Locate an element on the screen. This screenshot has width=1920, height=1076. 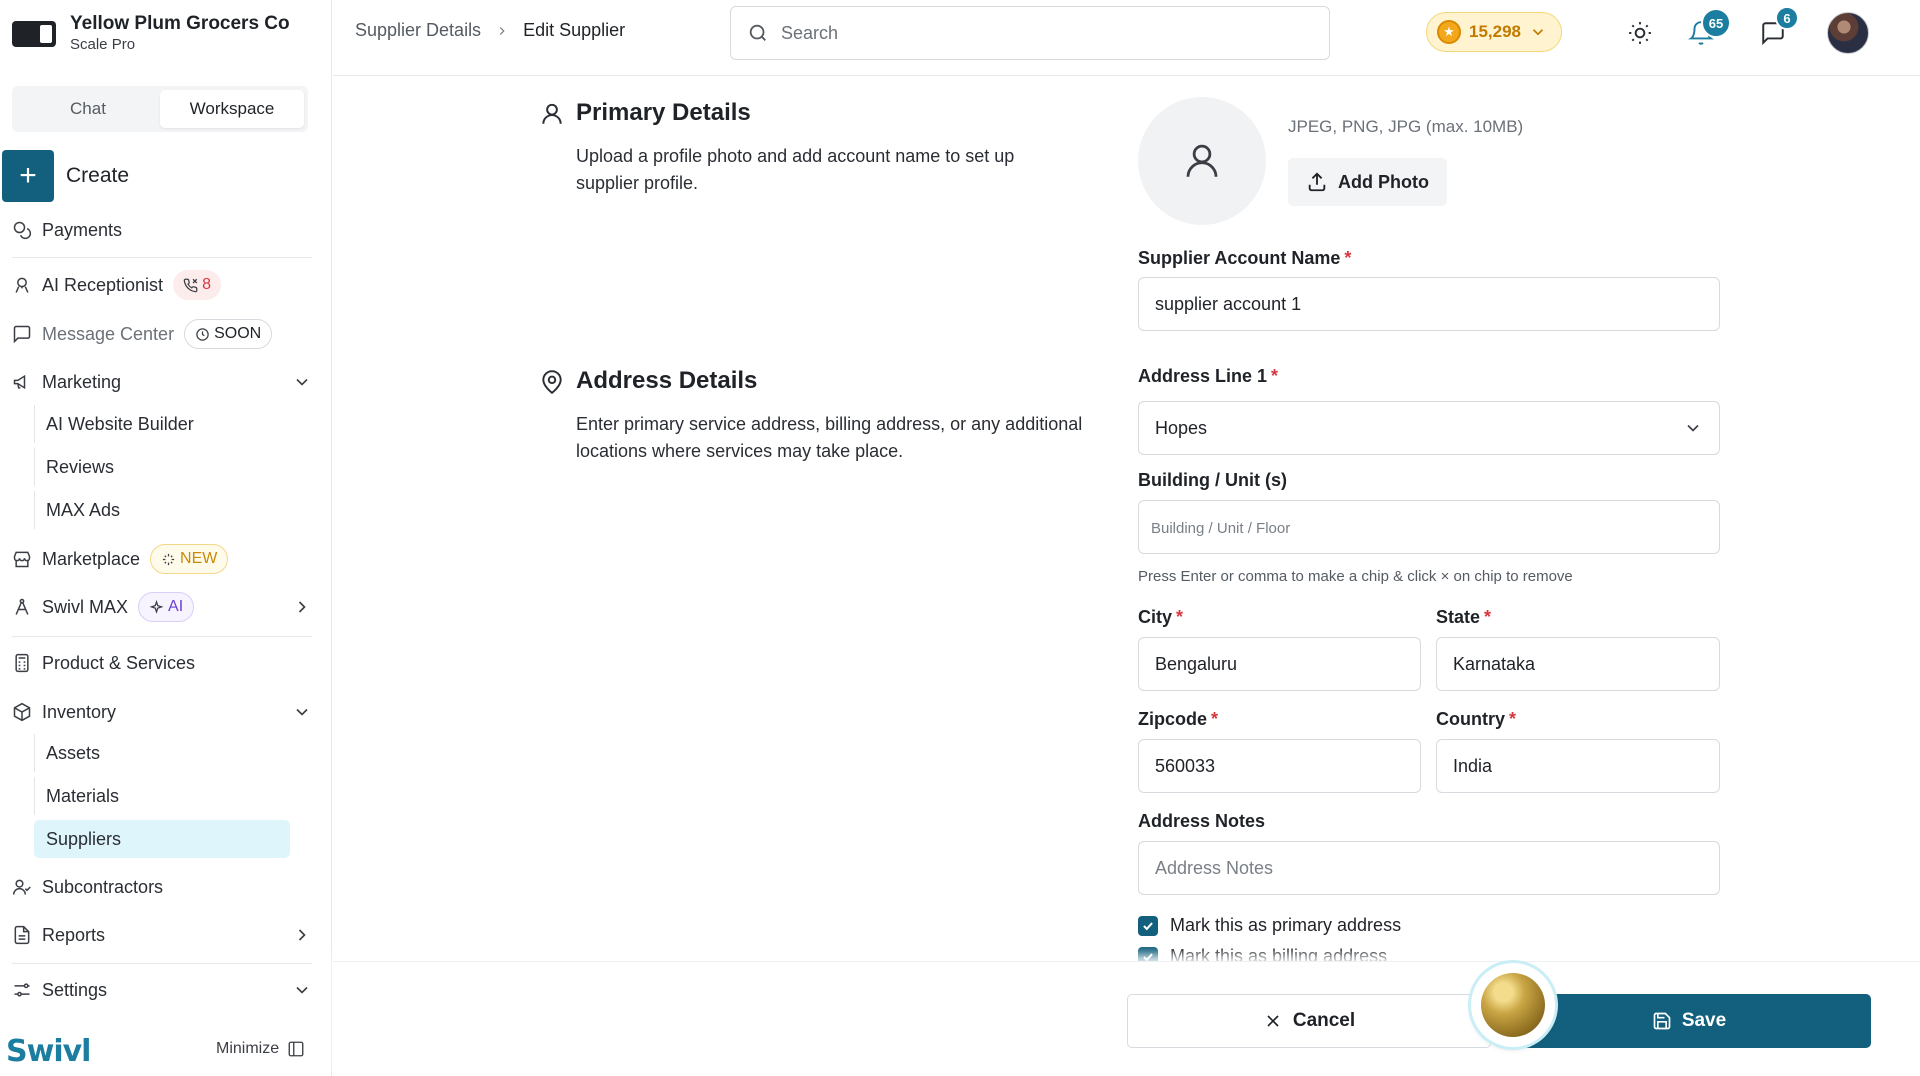
search-icon is located at coordinates (758, 33).